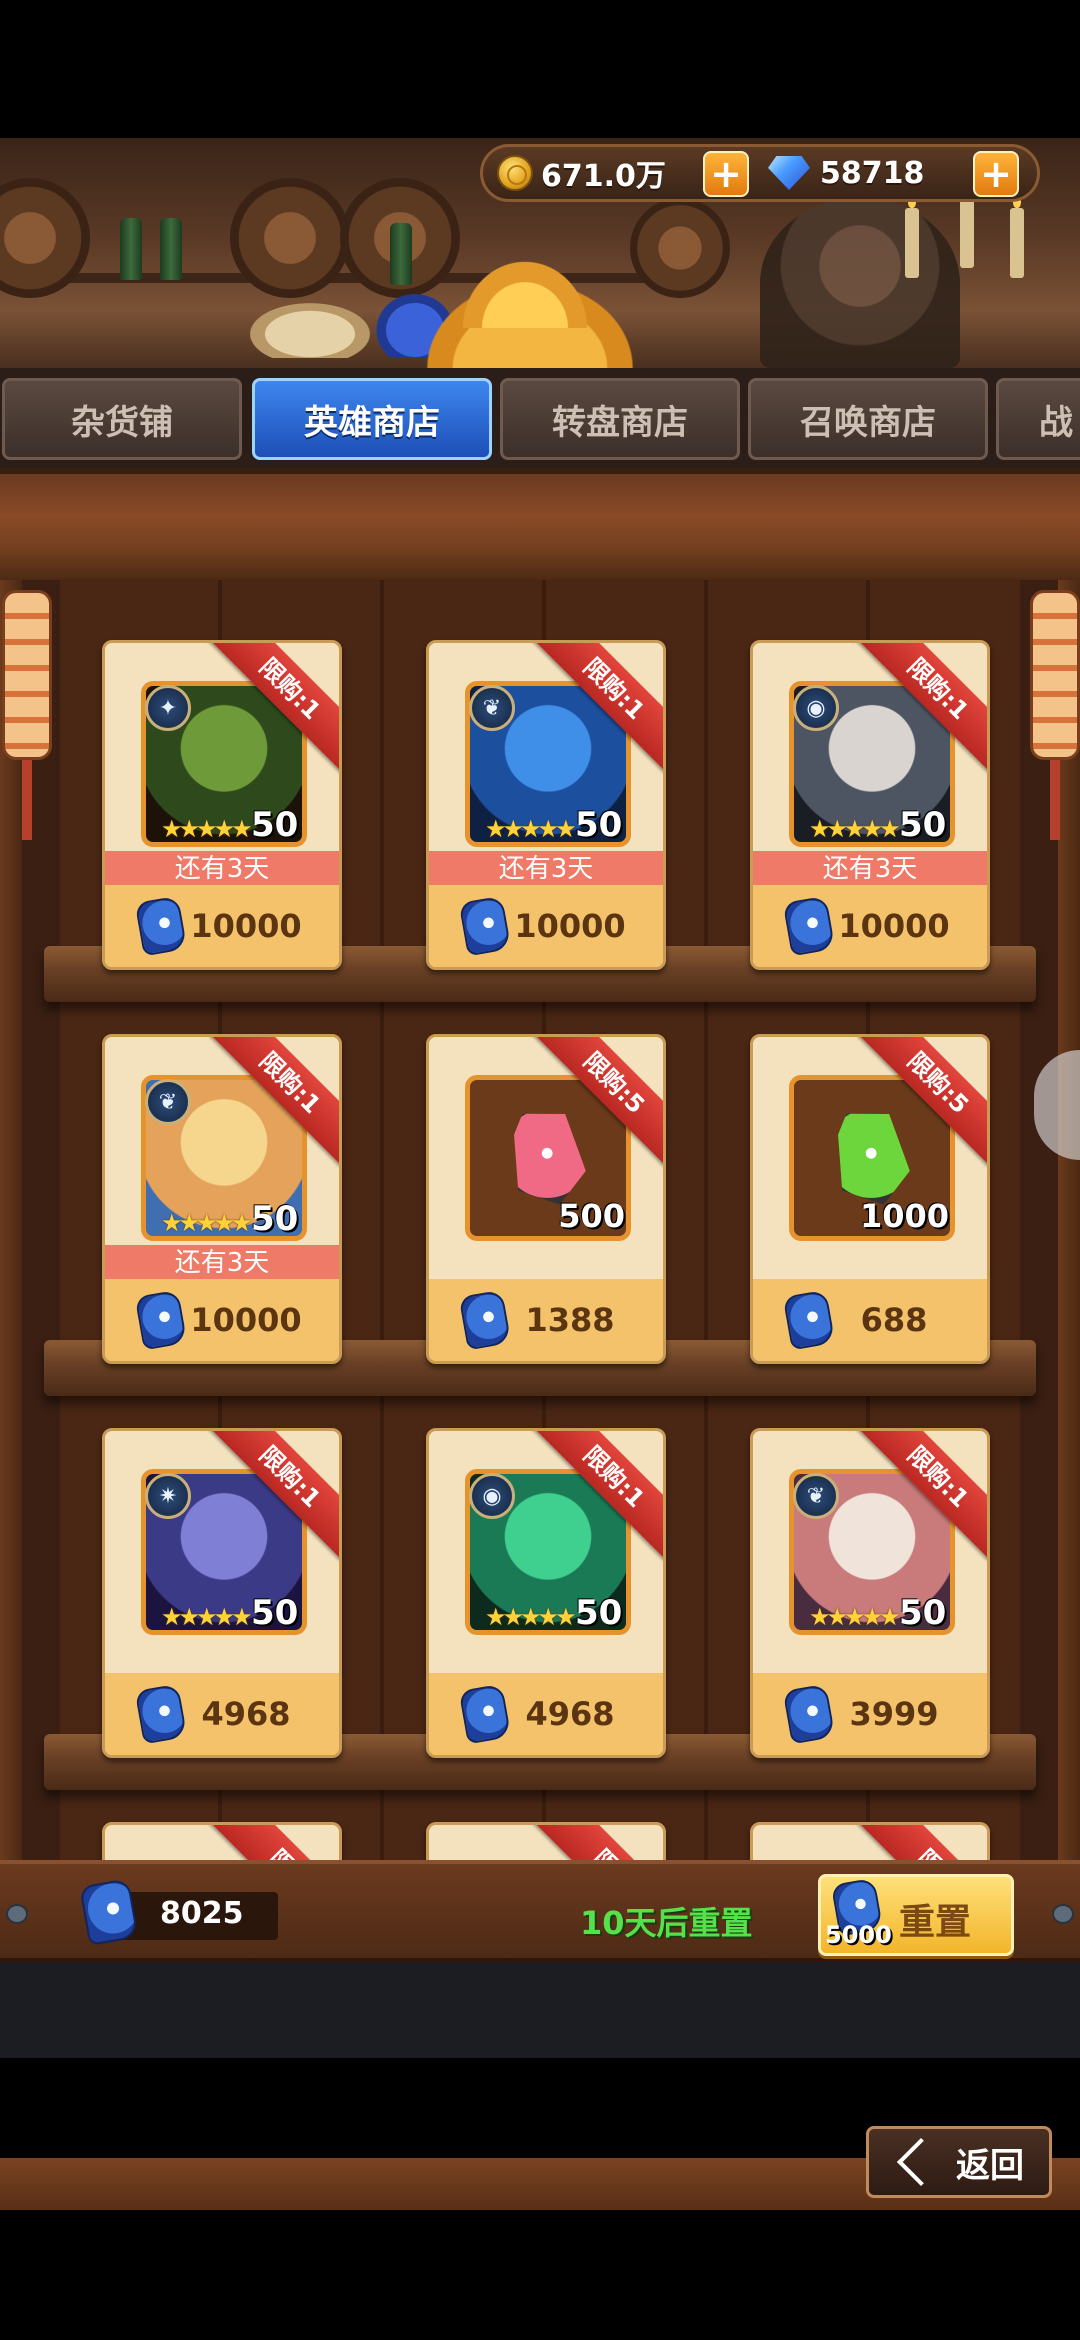  I want to click on shop-item-card: ✦ ★★★★★ 50 还有3天 10000 限购:1, so click(222, 805).